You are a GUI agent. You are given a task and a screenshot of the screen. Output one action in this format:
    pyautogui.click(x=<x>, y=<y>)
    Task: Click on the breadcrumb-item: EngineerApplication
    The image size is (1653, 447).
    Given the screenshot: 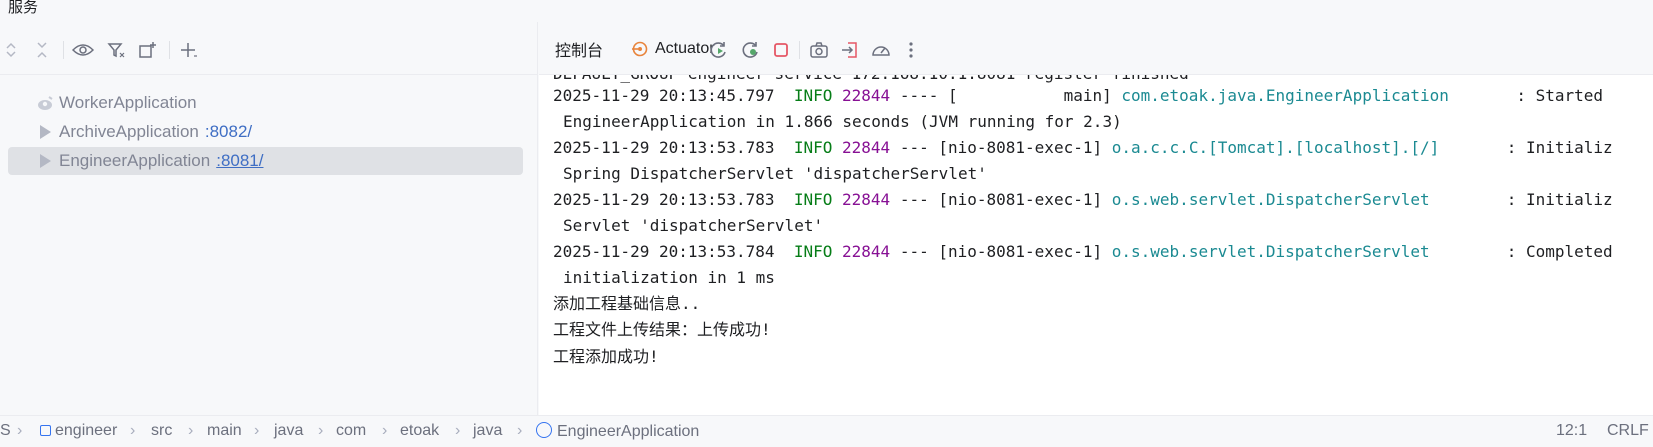 What is the action you would take?
    pyautogui.click(x=617, y=431)
    